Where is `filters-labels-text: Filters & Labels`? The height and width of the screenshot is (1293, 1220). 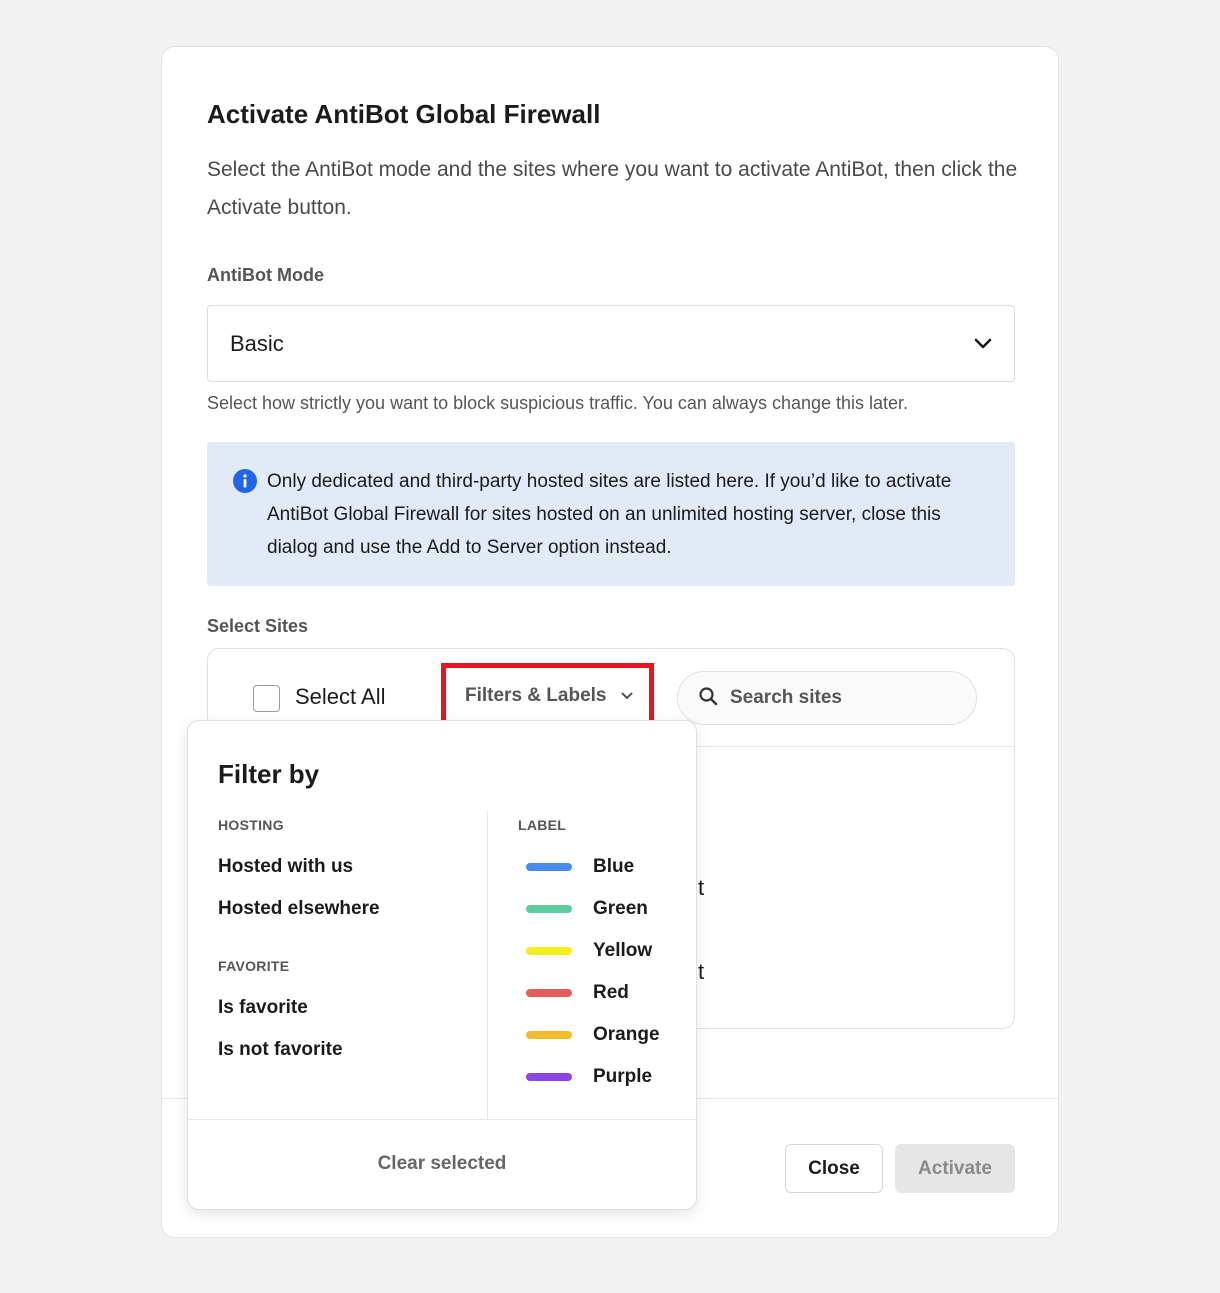 filters-labels-text: Filters & Labels is located at coordinates (536, 695).